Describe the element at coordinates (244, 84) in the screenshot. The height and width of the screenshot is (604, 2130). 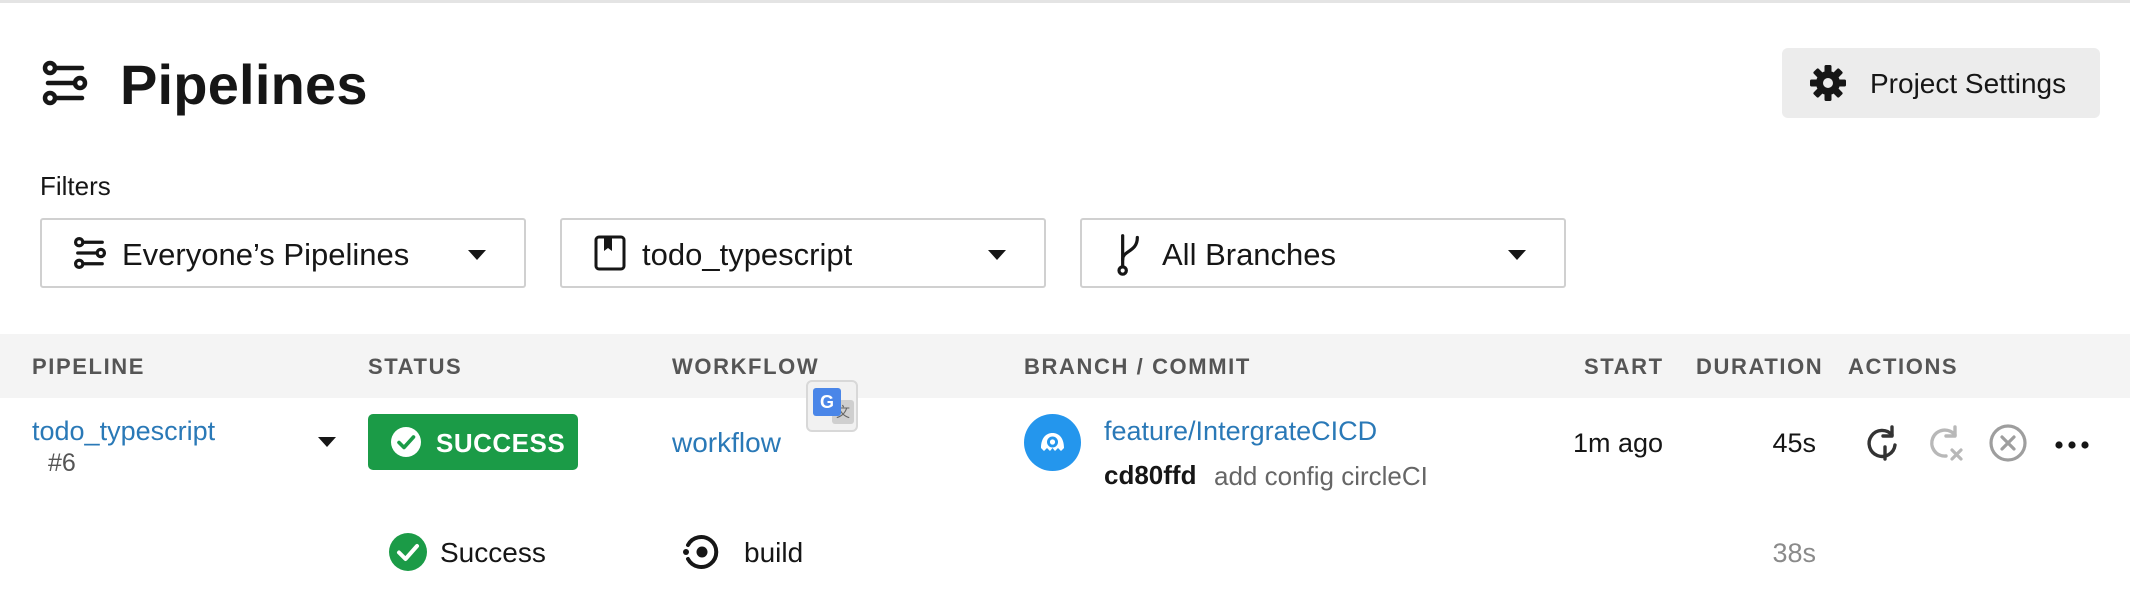
I see `page-title: Pipelines` at that location.